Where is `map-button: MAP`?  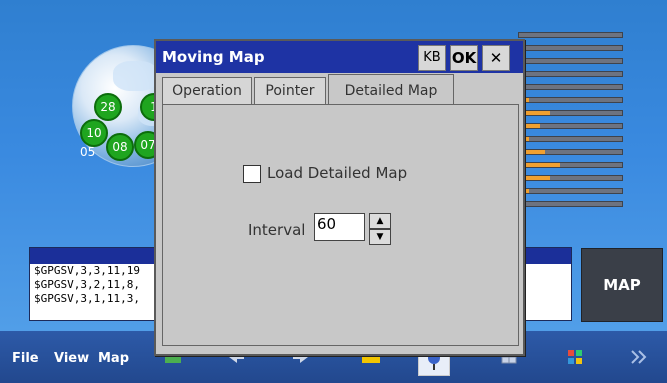 map-button: MAP is located at coordinates (622, 285).